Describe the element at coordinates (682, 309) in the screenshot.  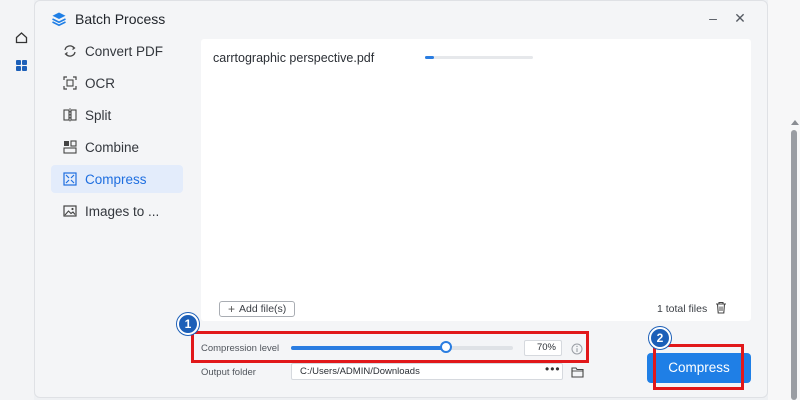
I see `total-files-count: 1 total files` at that location.